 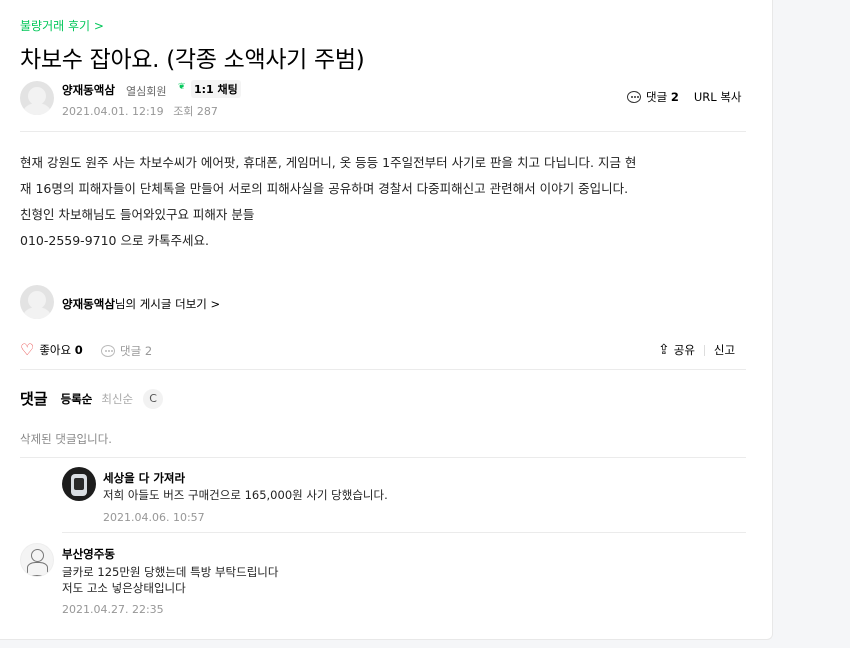 I want to click on author-grade: 열심회원, so click(x=146, y=91).